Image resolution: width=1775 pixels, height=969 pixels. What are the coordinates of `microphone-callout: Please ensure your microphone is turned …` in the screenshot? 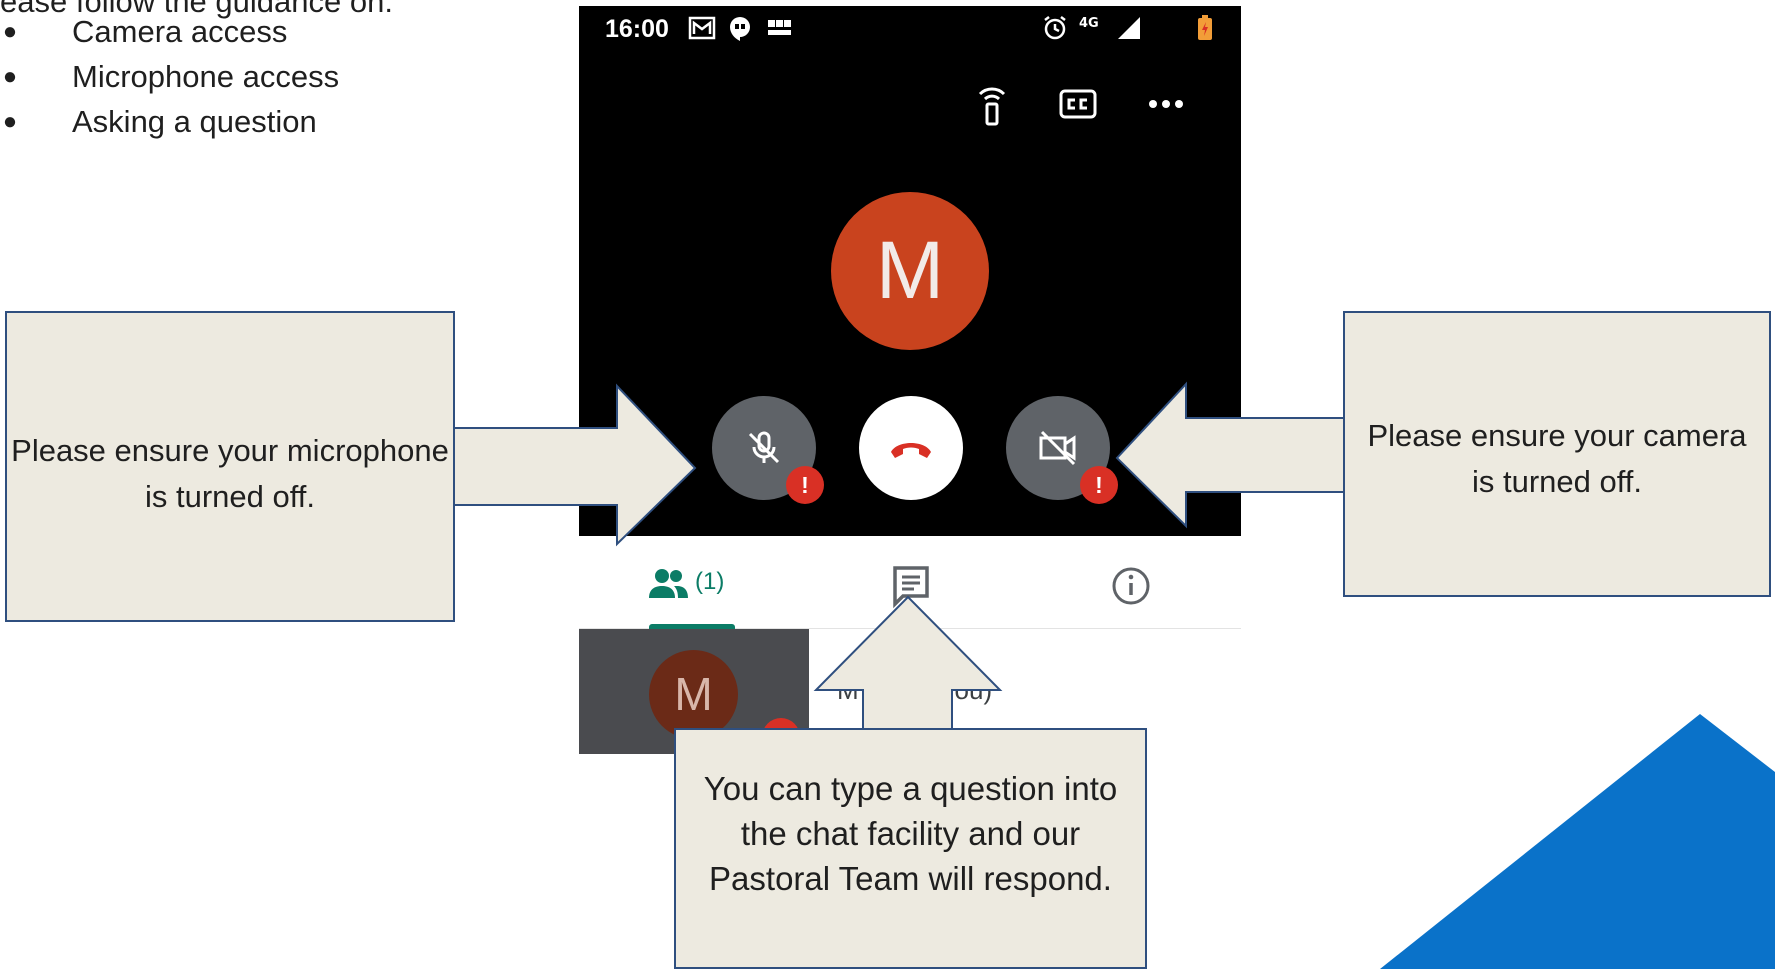 It's located at (230, 466).